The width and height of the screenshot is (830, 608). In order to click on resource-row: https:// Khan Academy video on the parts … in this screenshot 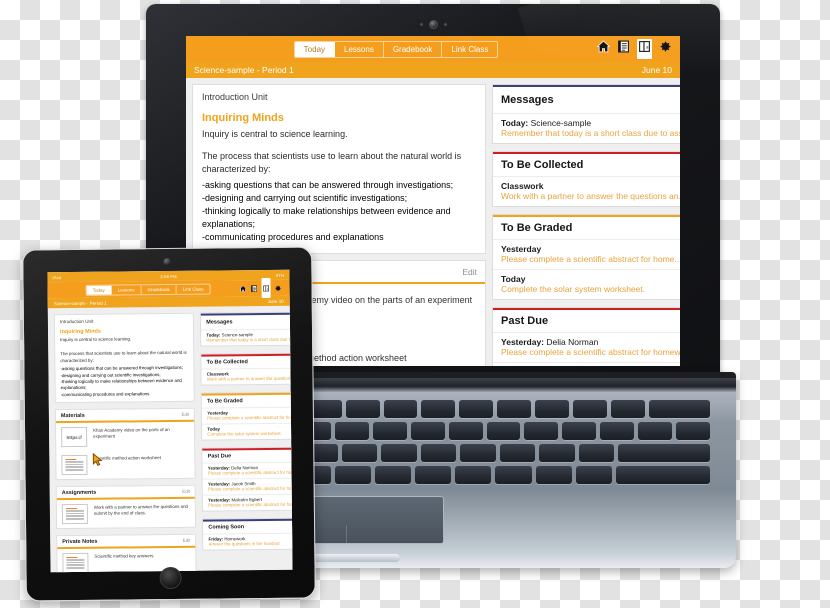, I will do `click(125, 444)`.